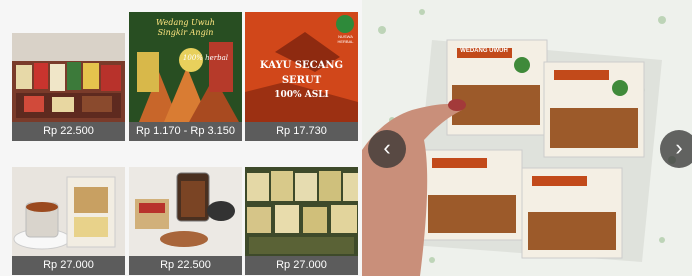 The image size is (692, 276). Describe the element at coordinates (205, 58) in the screenshot. I see `banner-badge: 100% herbal` at that location.